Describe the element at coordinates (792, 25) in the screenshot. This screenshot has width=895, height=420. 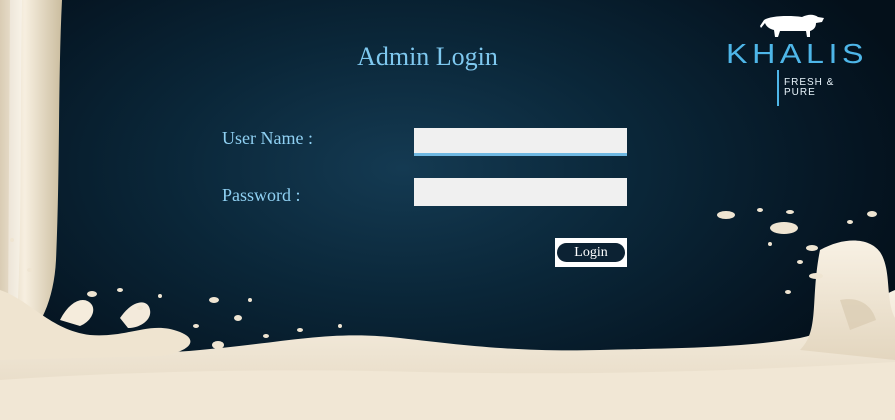
I see `cow-icon` at that location.